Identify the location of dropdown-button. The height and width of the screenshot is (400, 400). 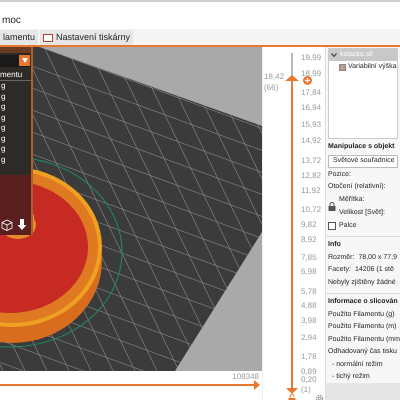
(24, 60).